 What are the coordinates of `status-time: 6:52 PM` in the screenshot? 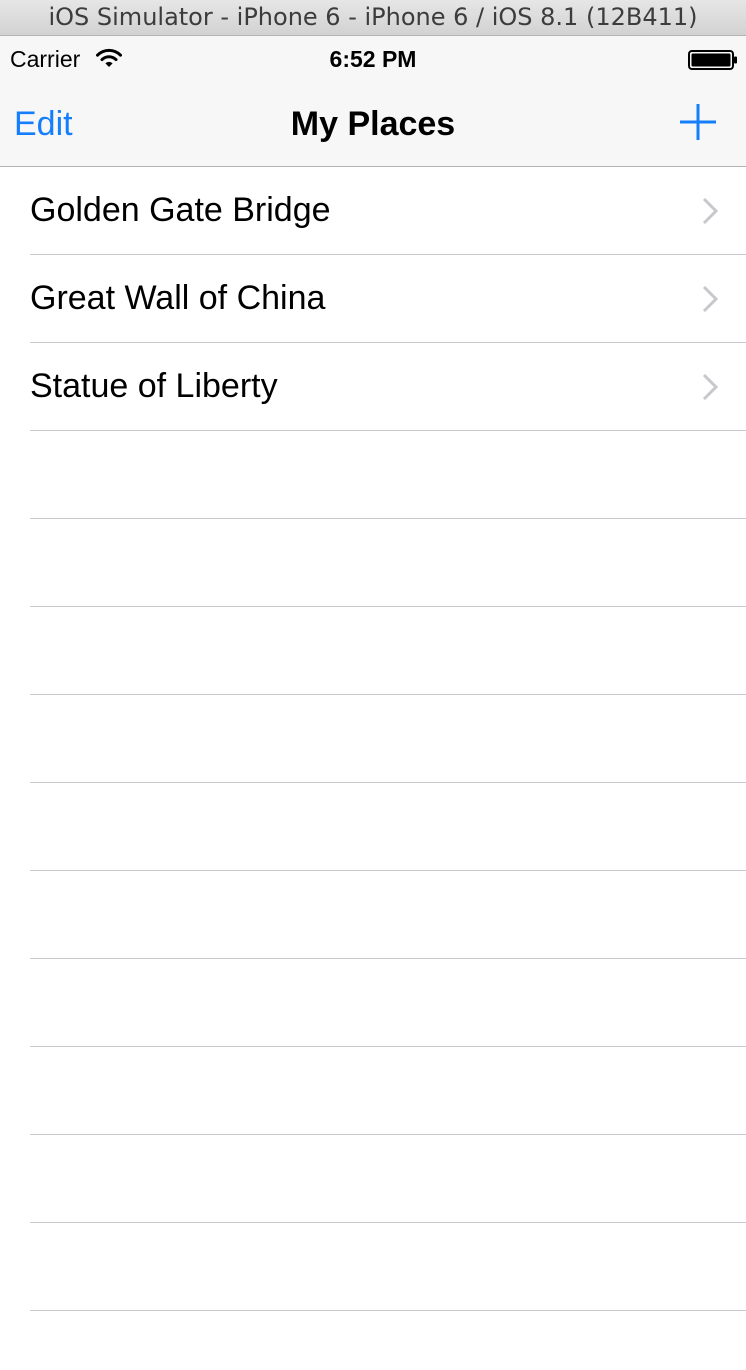 It's located at (373, 59).